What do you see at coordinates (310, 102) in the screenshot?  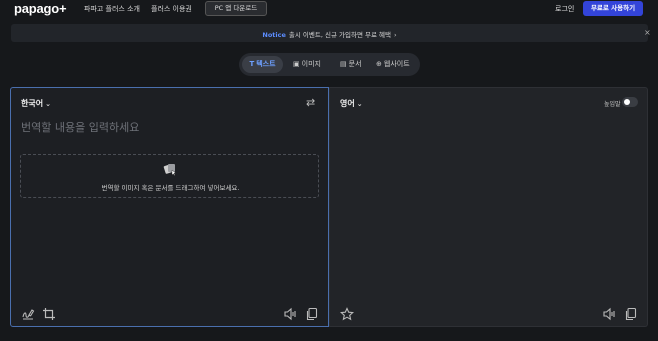 I see `swap-languages-icon: ⇄` at bounding box center [310, 102].